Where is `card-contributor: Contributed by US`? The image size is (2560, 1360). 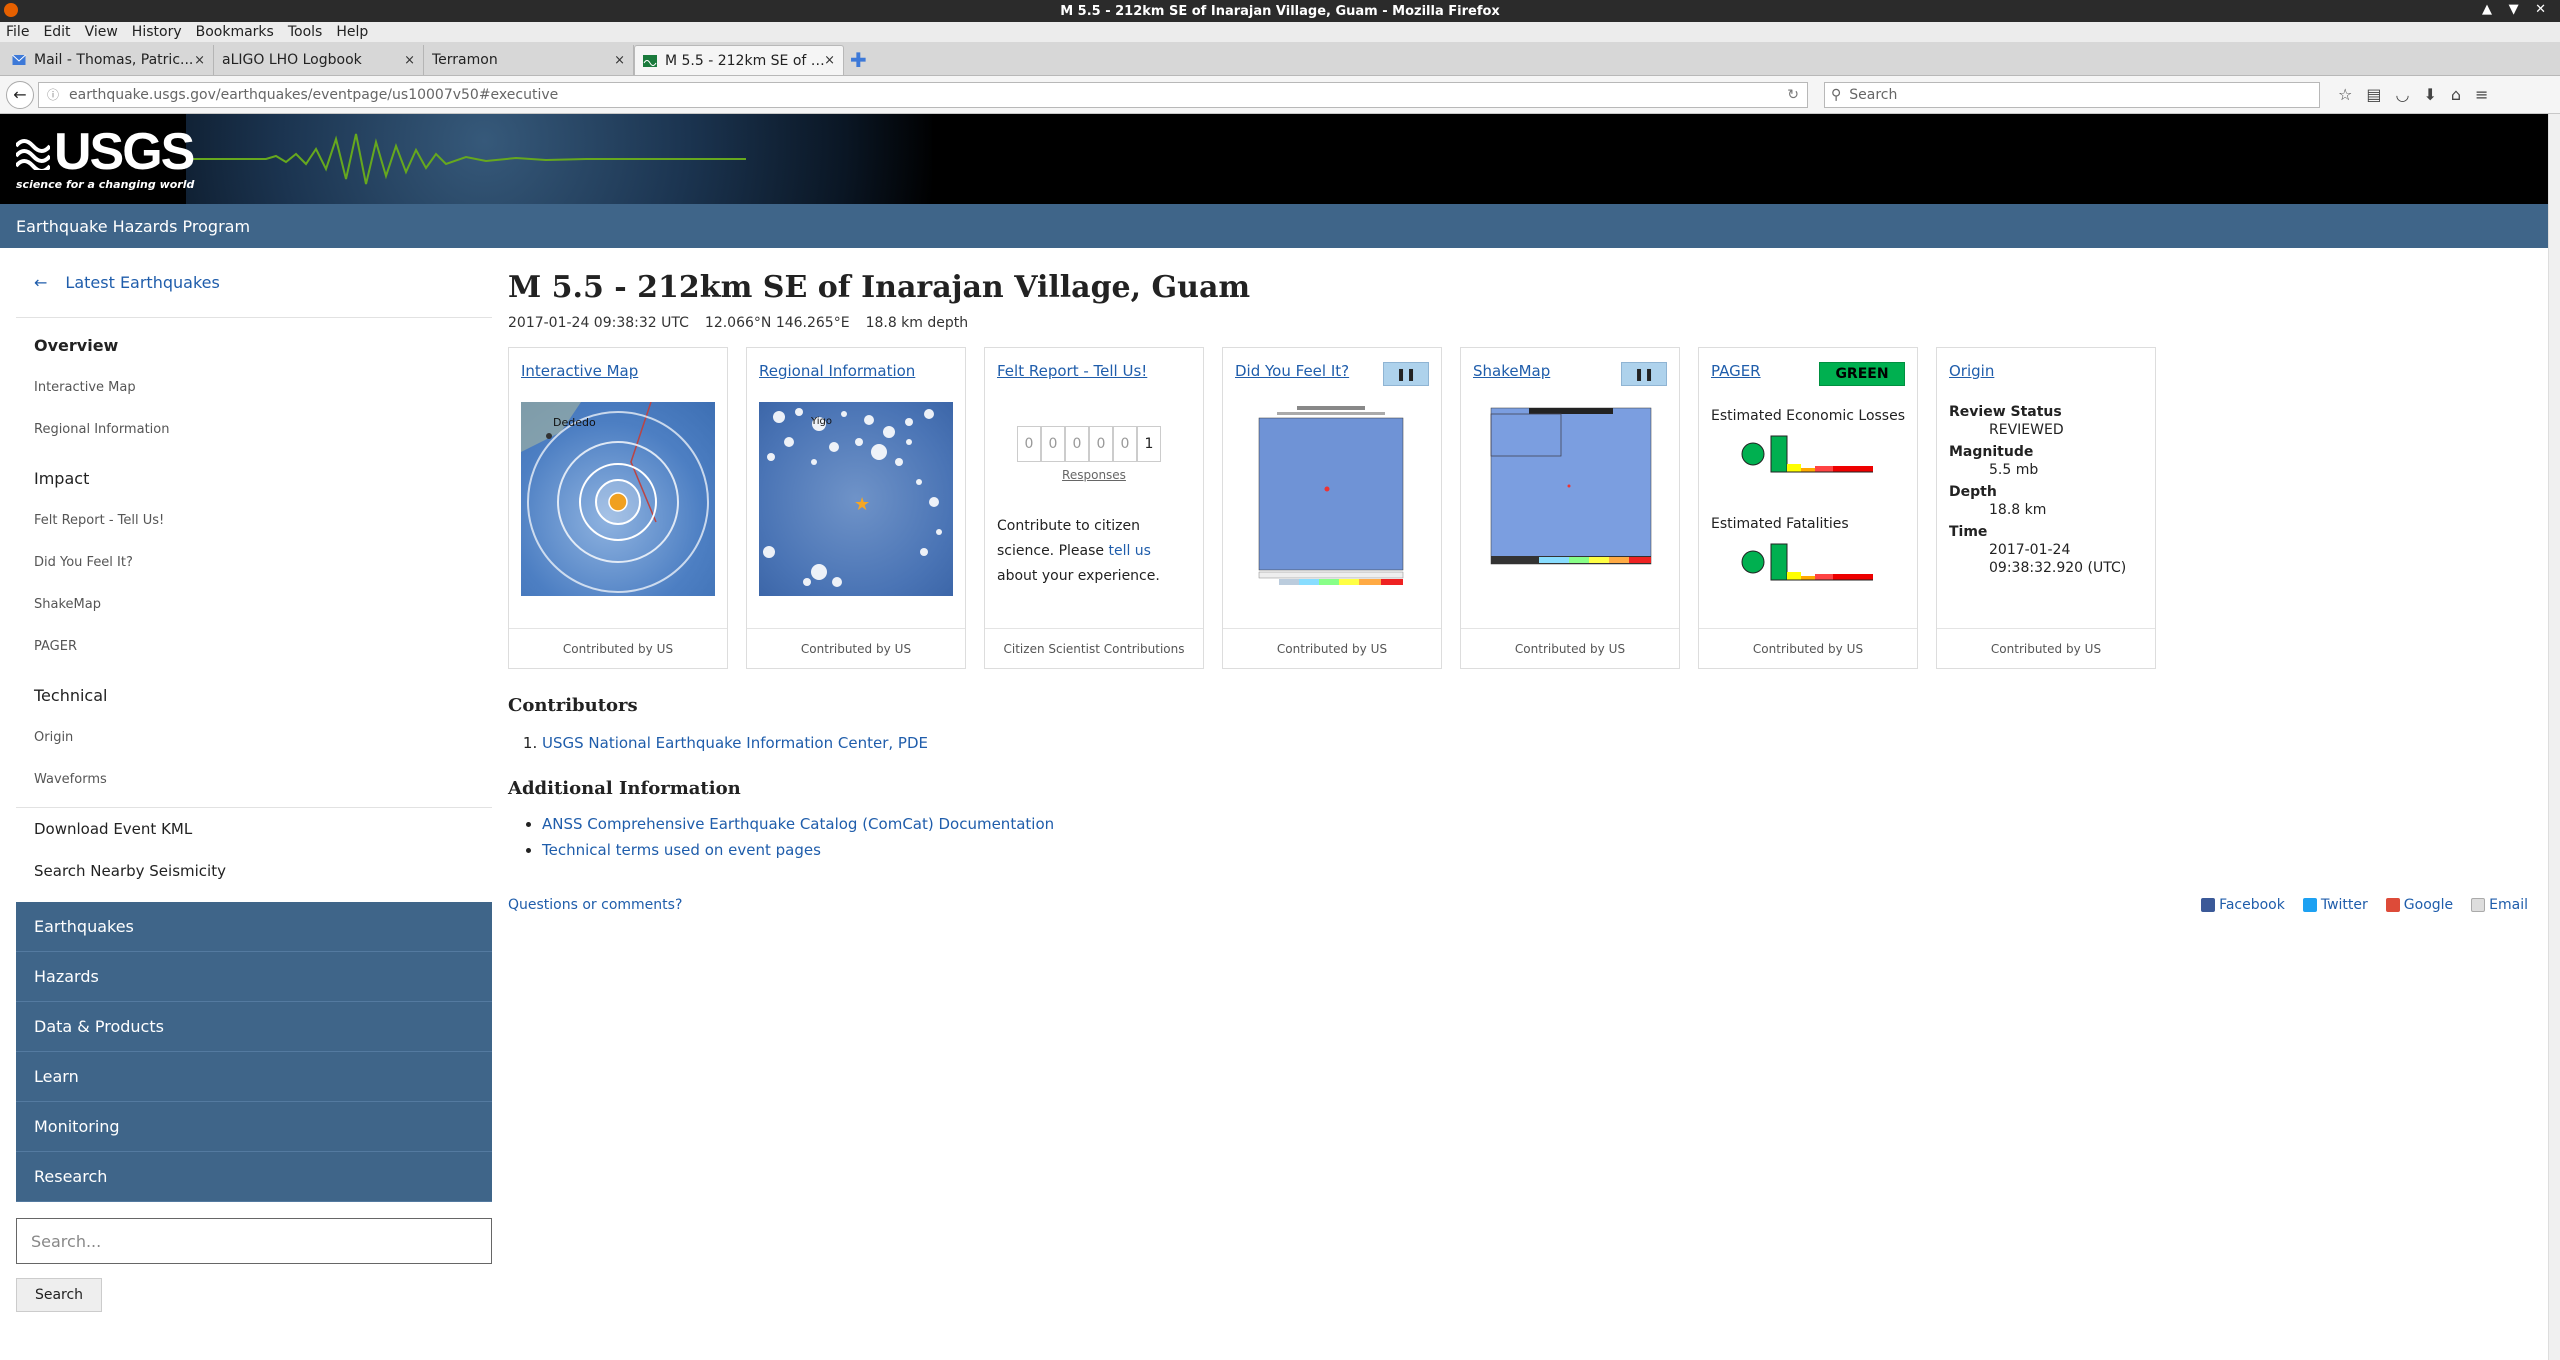 card-contributor: Contributed by US is located at coordinates (1332, 648).